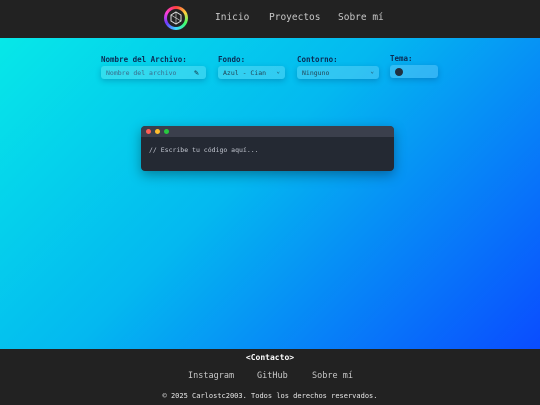 Image resolution: width=540 pixels, height=405 pixels. What do you see at coordinates (144, 59) in the screenshot?
I see `filename-label: Nombre del Archivo:` at bounding box center [144, 59].